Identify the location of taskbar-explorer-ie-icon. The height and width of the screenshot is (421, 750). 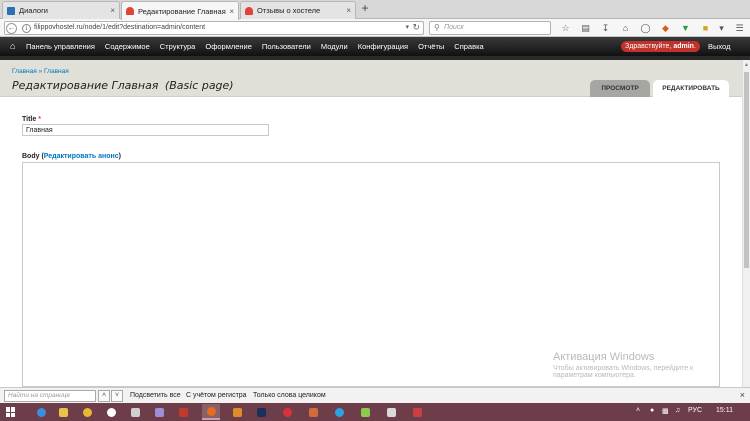
(41, 412).